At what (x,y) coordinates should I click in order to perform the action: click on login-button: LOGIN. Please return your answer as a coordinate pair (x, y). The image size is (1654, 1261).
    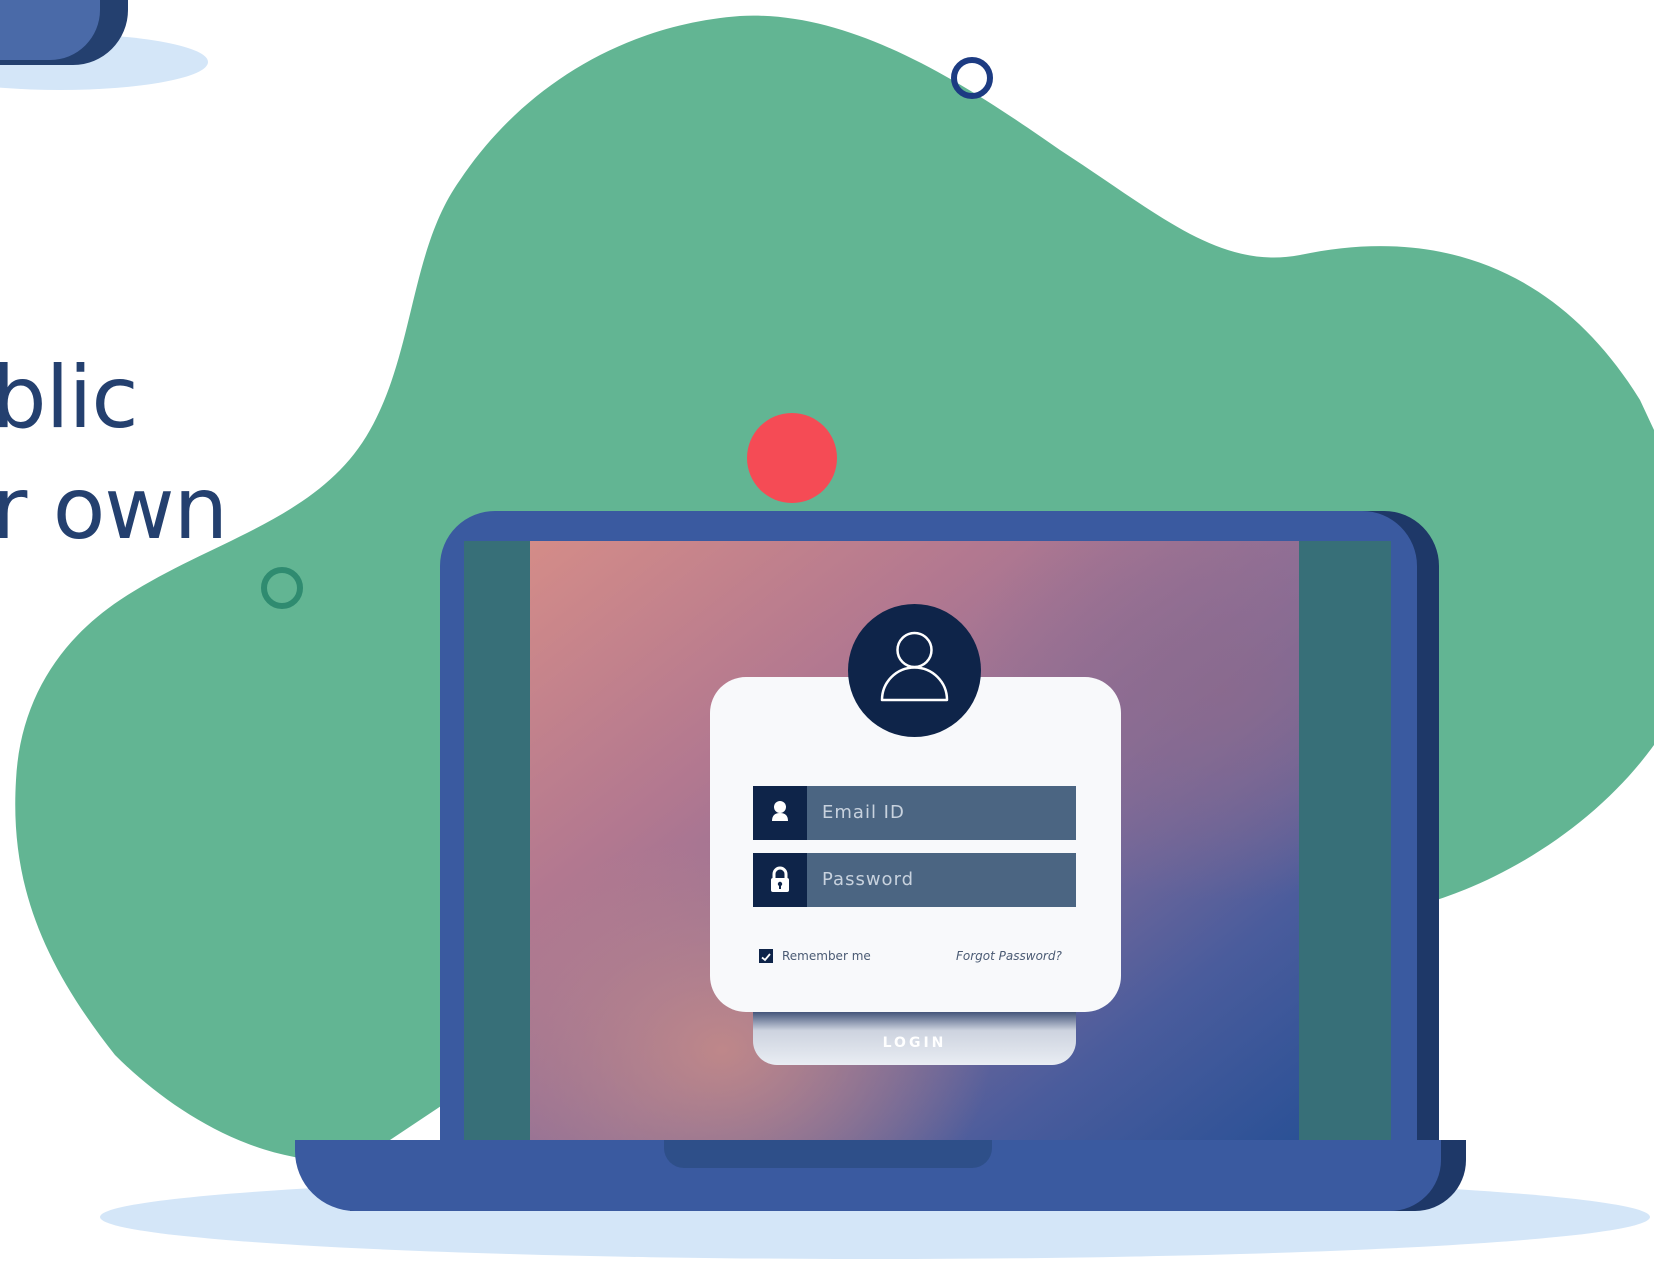
    Looking at the image, I should click on (914, 1038).